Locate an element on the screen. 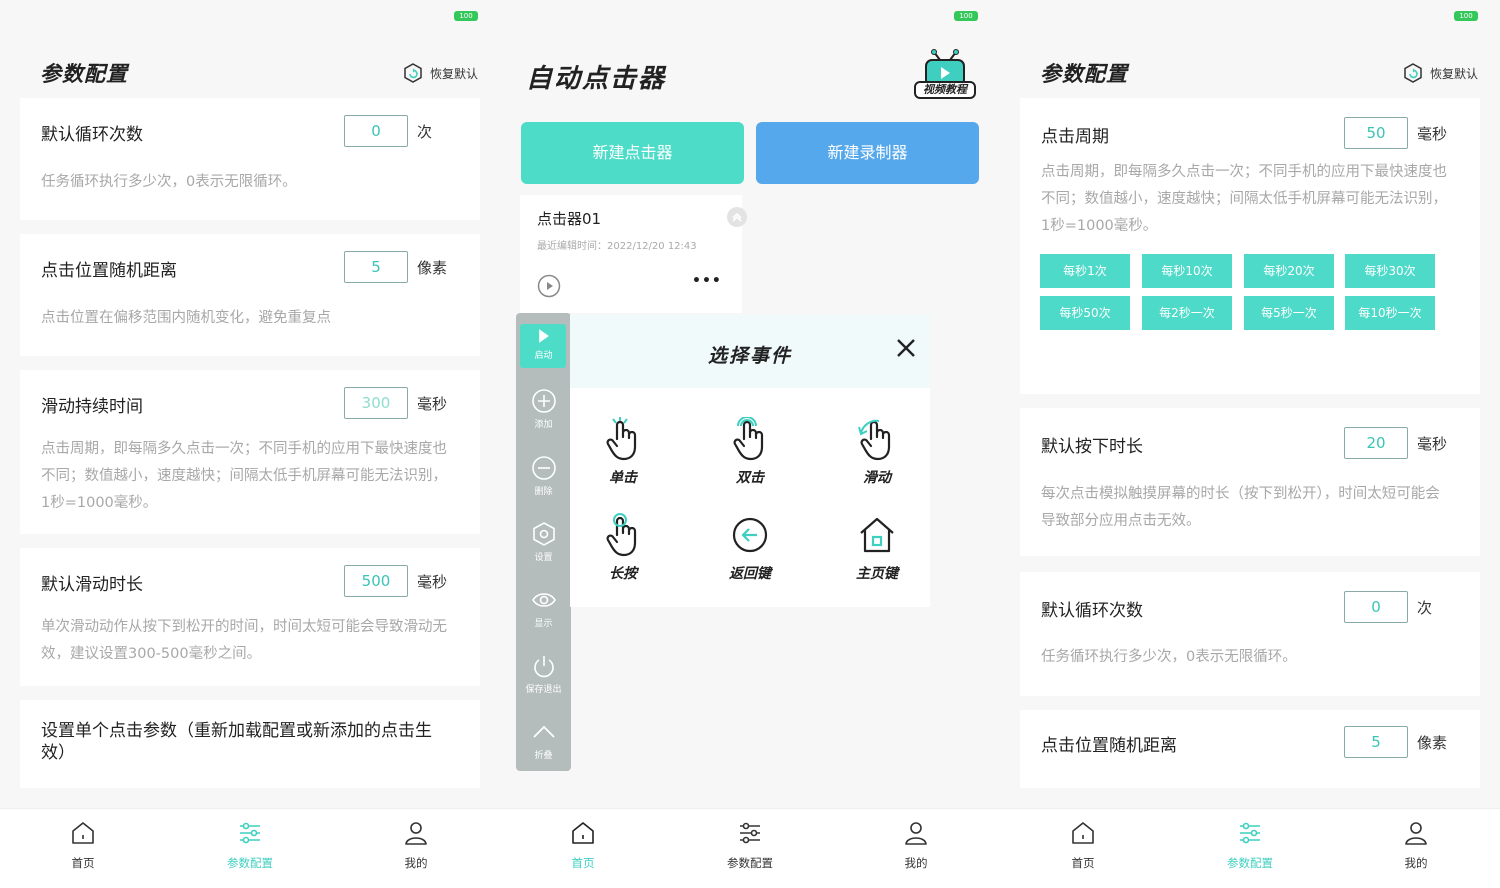 Image resolution: width=1500 pixels, height=888 pixels. setting-unit: 像素 is located at coordinates (1432, 743).